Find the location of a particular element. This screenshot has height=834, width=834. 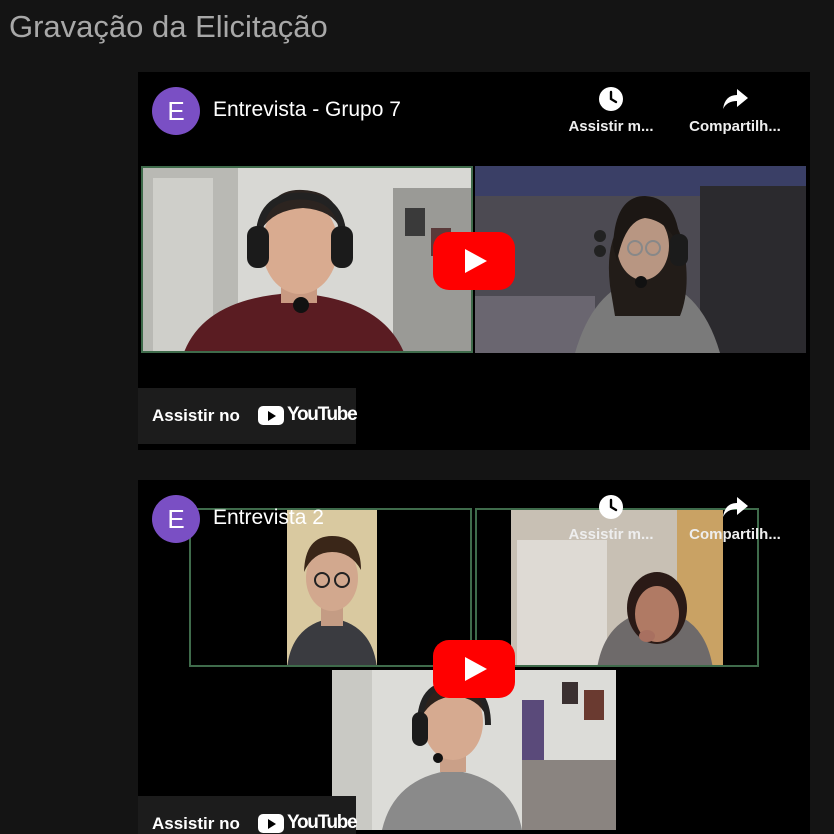

video-title: Entrevista - Grupo 7 is located at coordinates (307, 110).